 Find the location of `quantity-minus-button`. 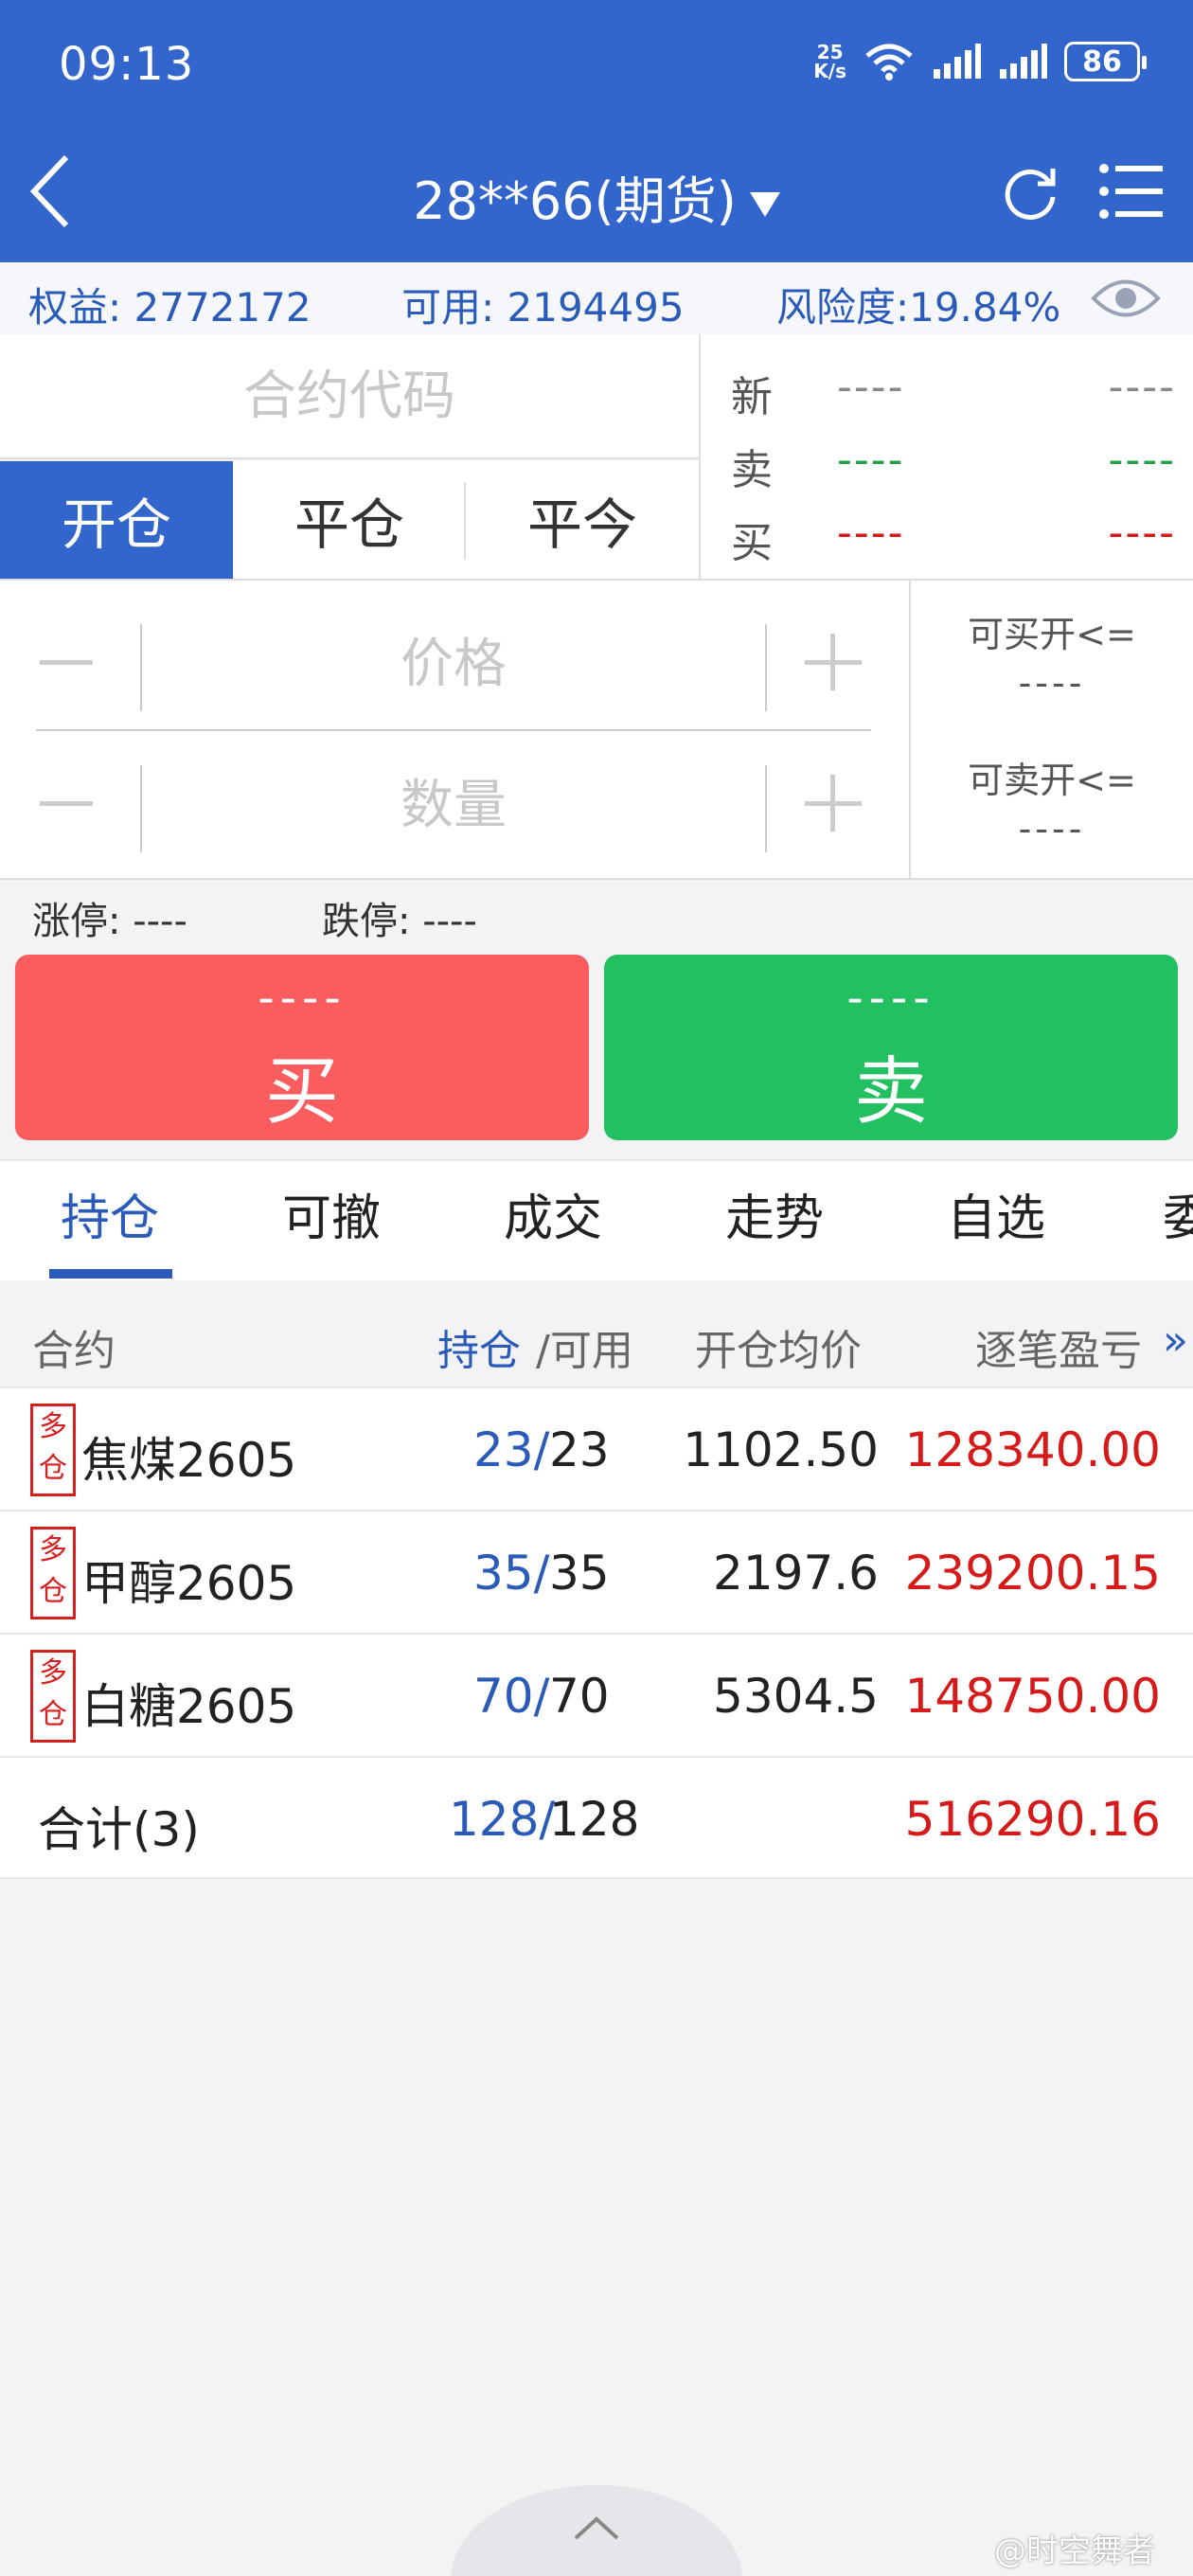

quantity-minus-button is located at coordinates (66, 803).